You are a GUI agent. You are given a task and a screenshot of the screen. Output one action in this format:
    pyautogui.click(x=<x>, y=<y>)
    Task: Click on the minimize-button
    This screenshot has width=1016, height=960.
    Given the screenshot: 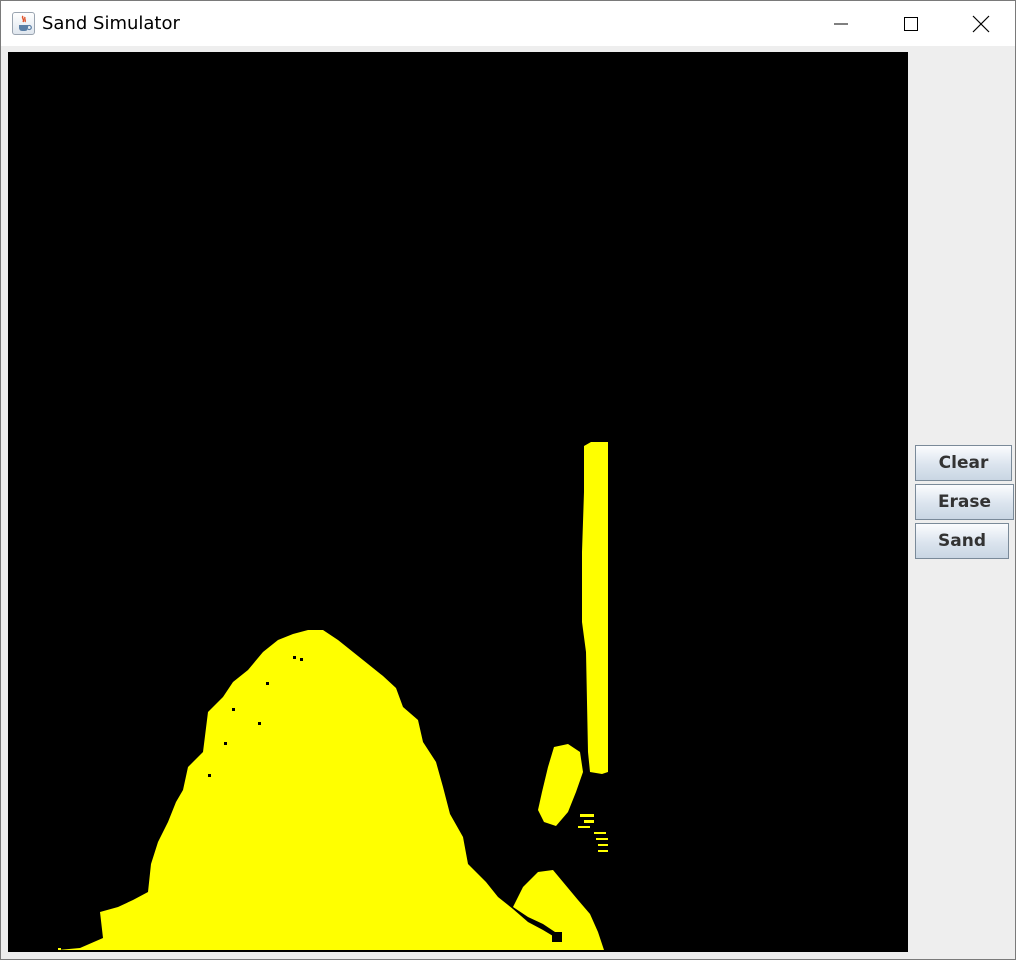 What is the action you would take?
    pyautogui.click(x=841, y=23)
    